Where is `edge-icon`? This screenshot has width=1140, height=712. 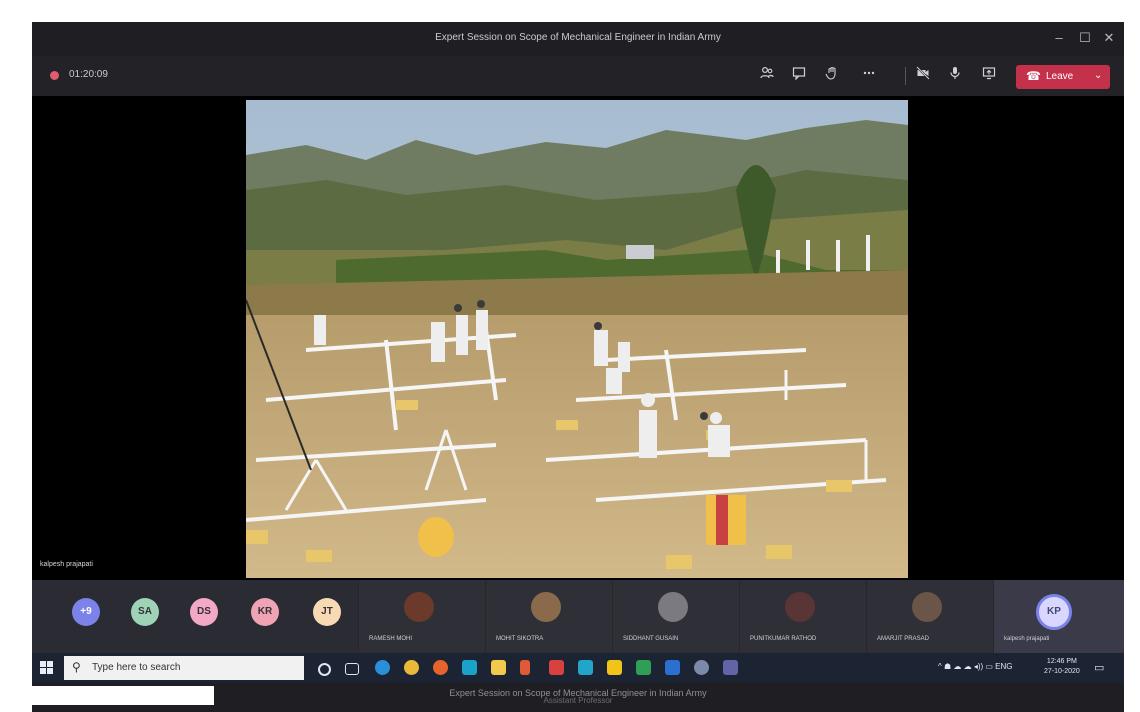 edge-icon is located at coordinates (382, 667).